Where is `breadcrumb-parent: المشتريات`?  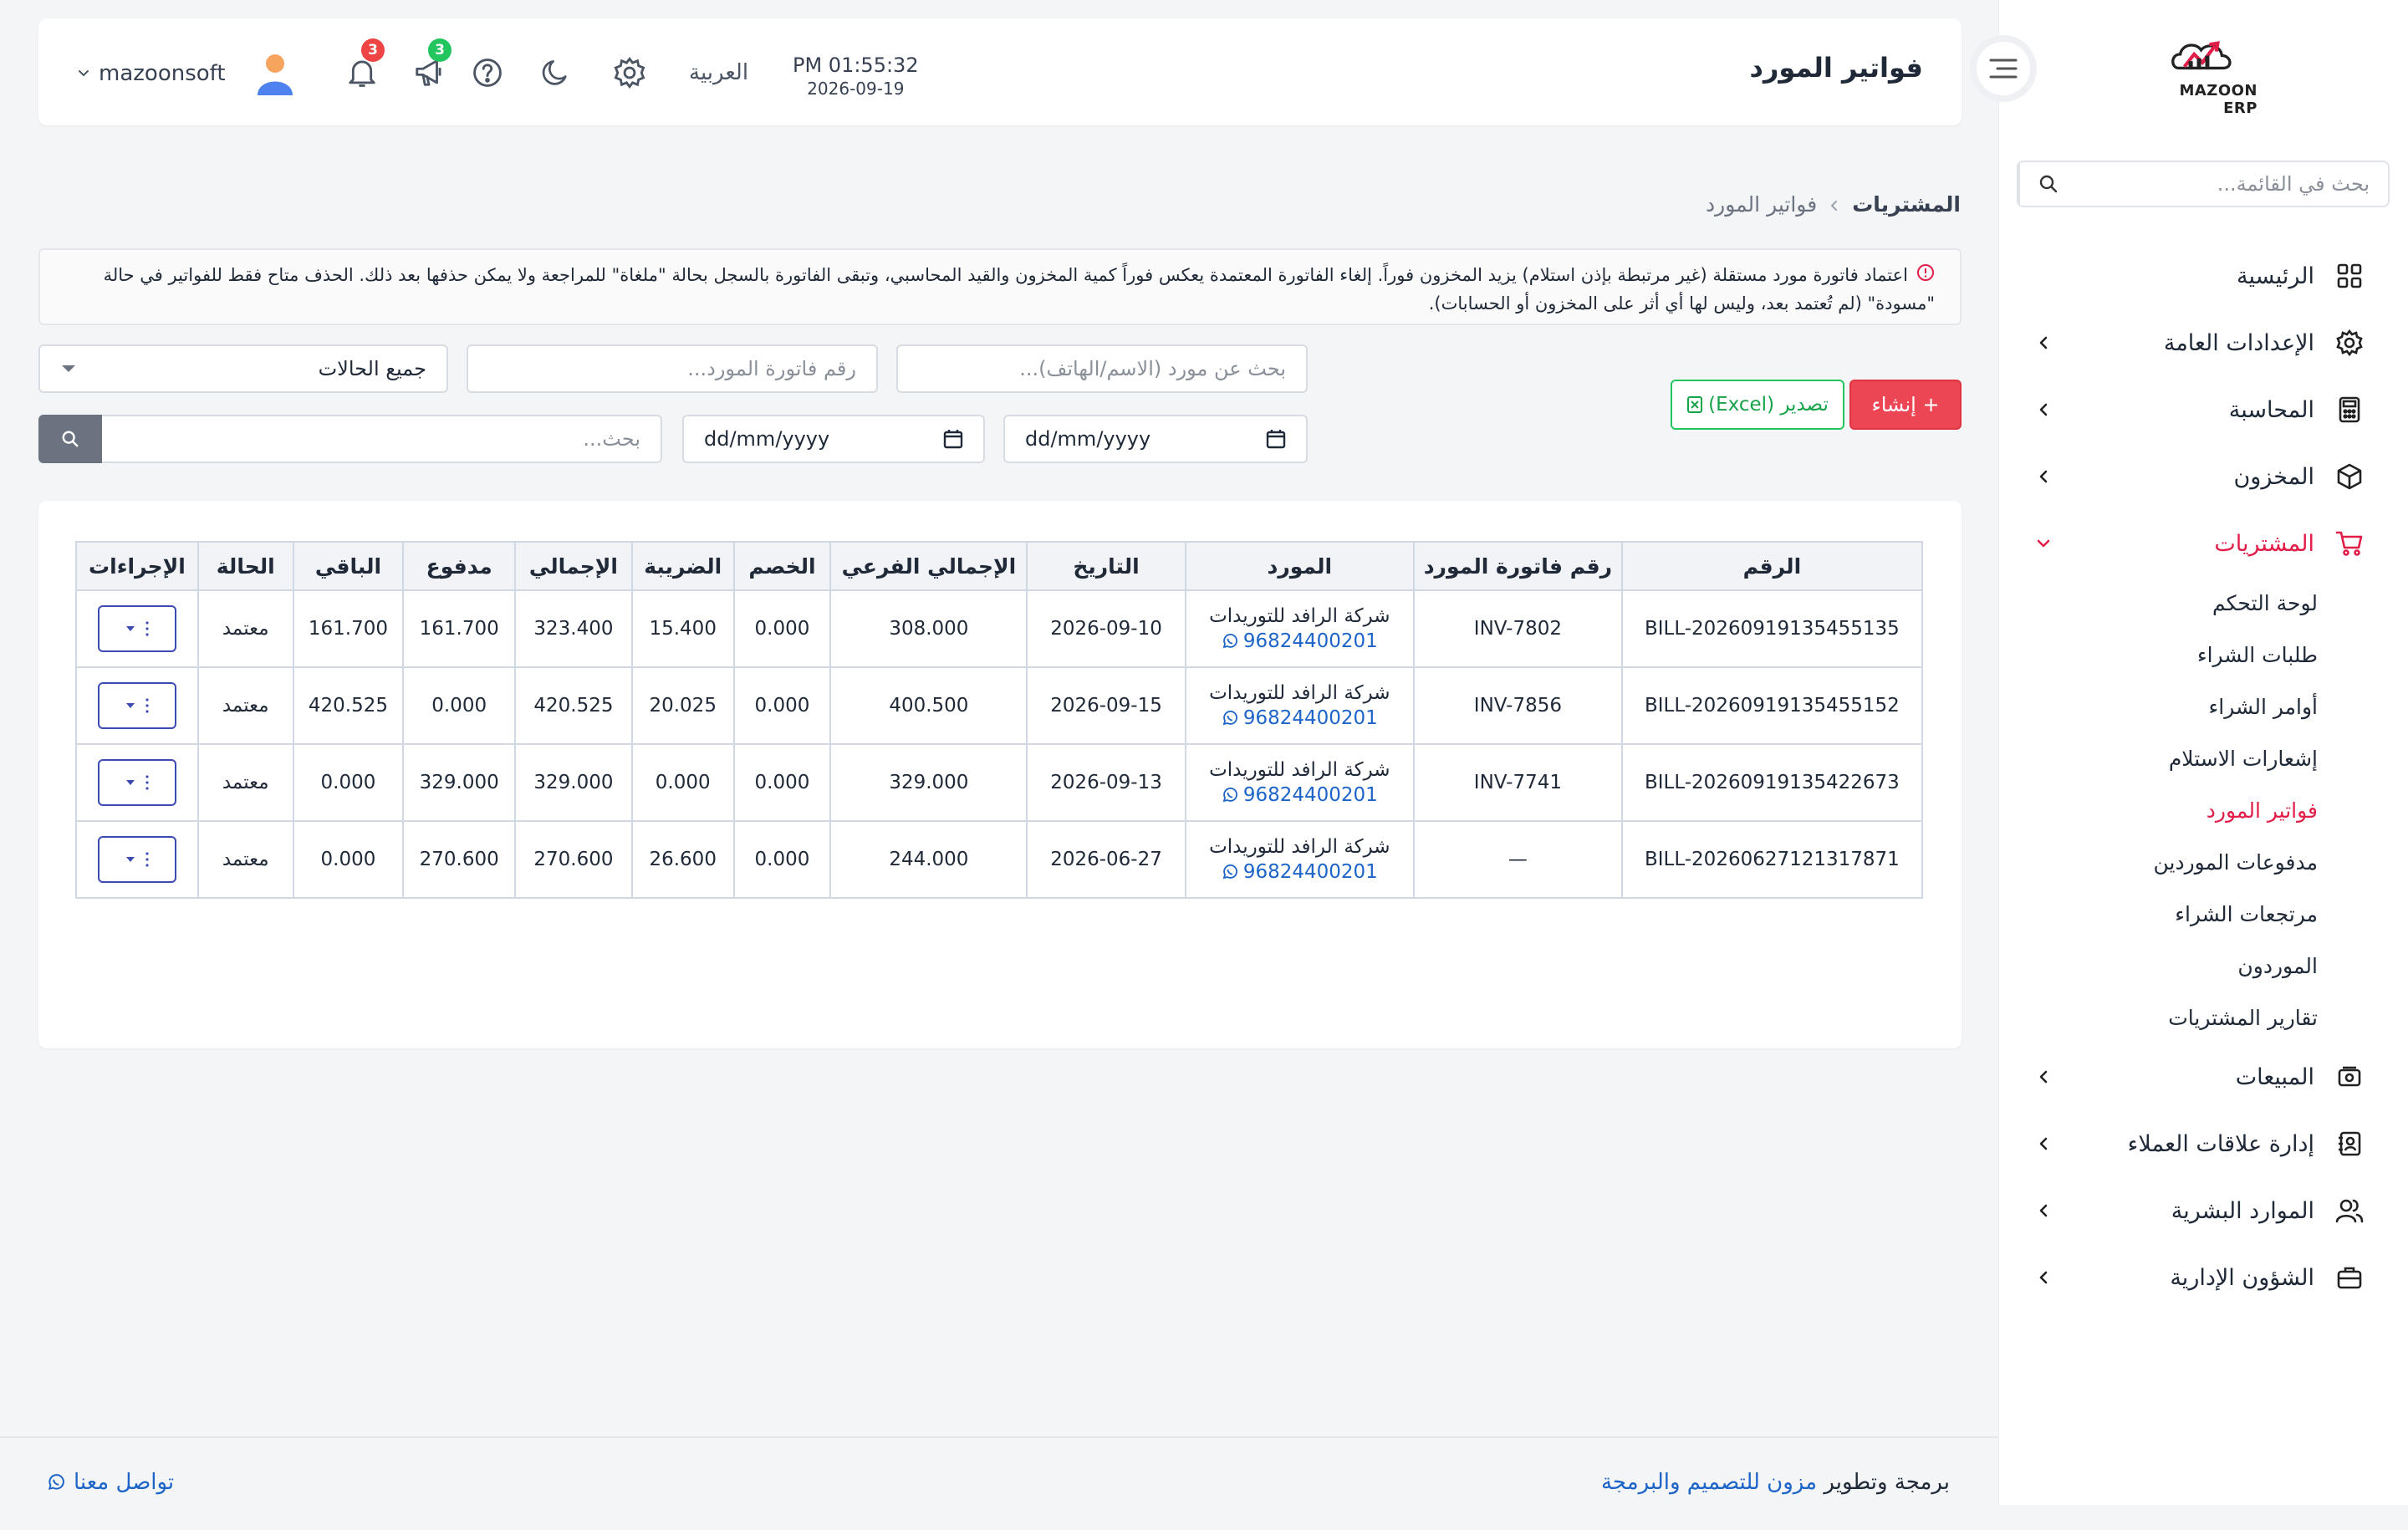 breadcrumb-parent: المشتريات is located at coordinates (1906, 204).